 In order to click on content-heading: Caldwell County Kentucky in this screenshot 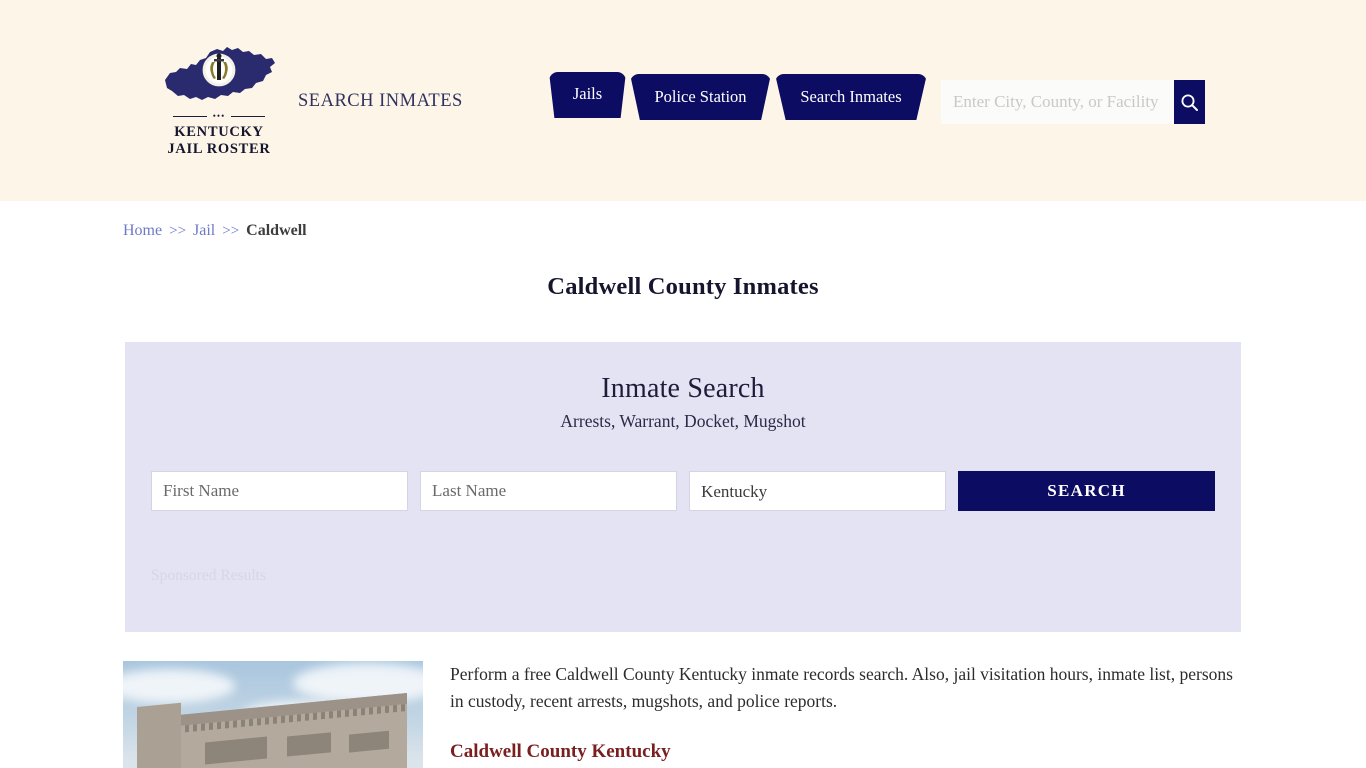, I will do `click(560, 751)`.